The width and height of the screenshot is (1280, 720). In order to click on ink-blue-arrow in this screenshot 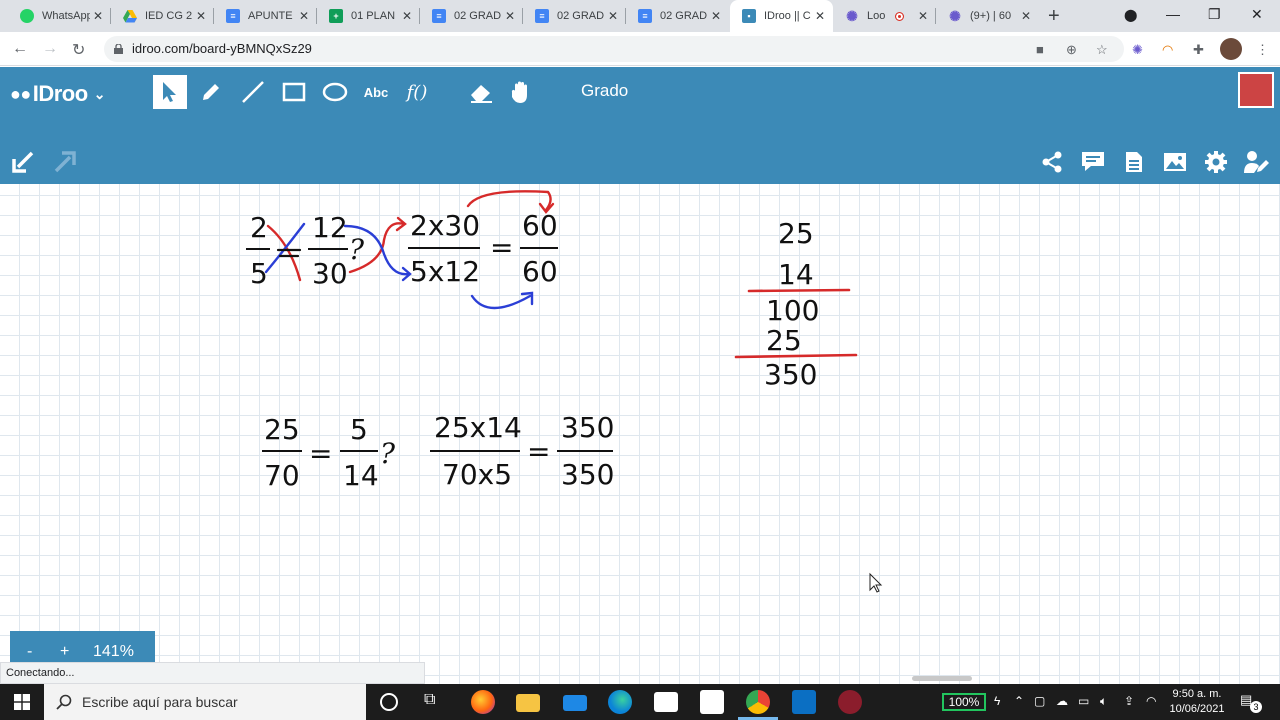, I will do `click(376, 250)`.